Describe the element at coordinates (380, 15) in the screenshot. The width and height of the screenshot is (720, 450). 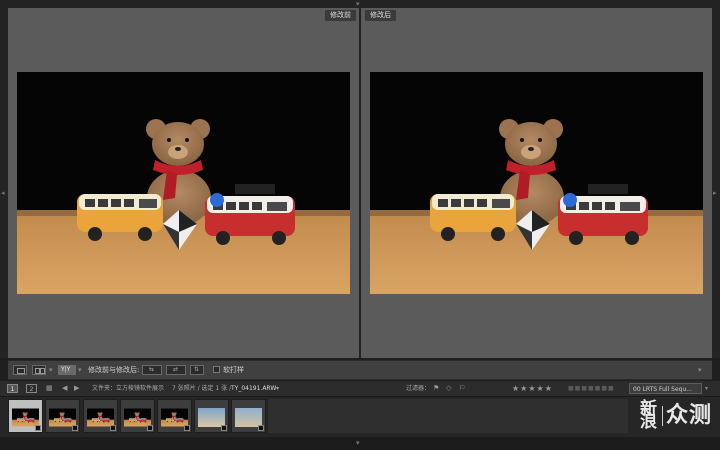
I see `after-label: 修改后` at that location.